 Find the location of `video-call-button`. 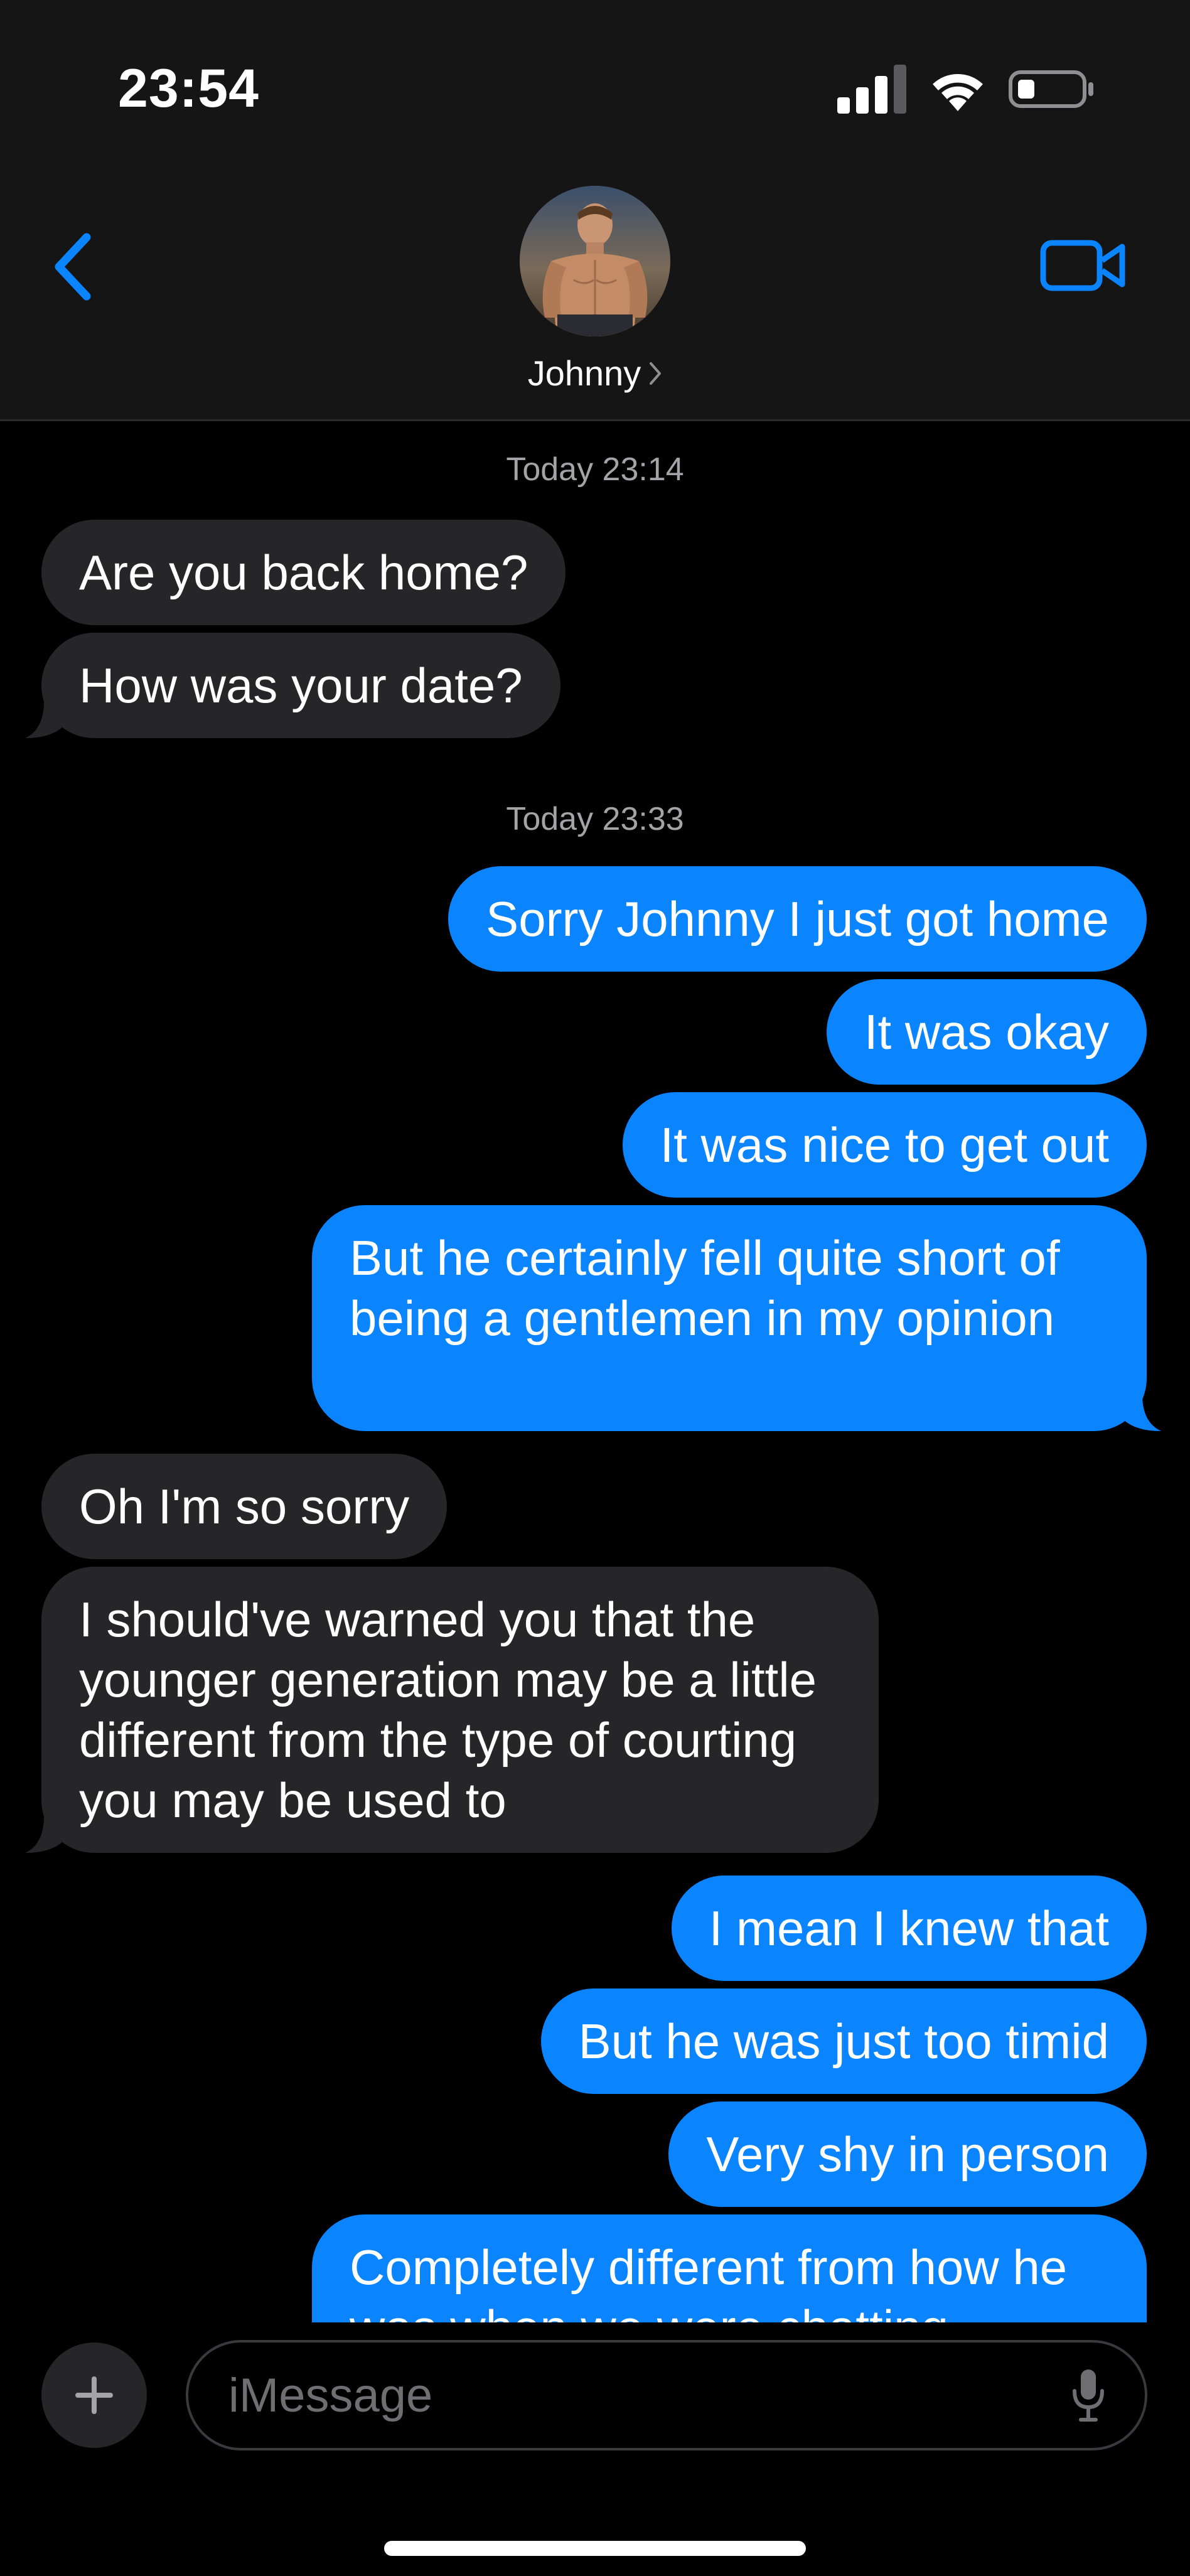

video-call-button is located at coordinates (1083, 265).